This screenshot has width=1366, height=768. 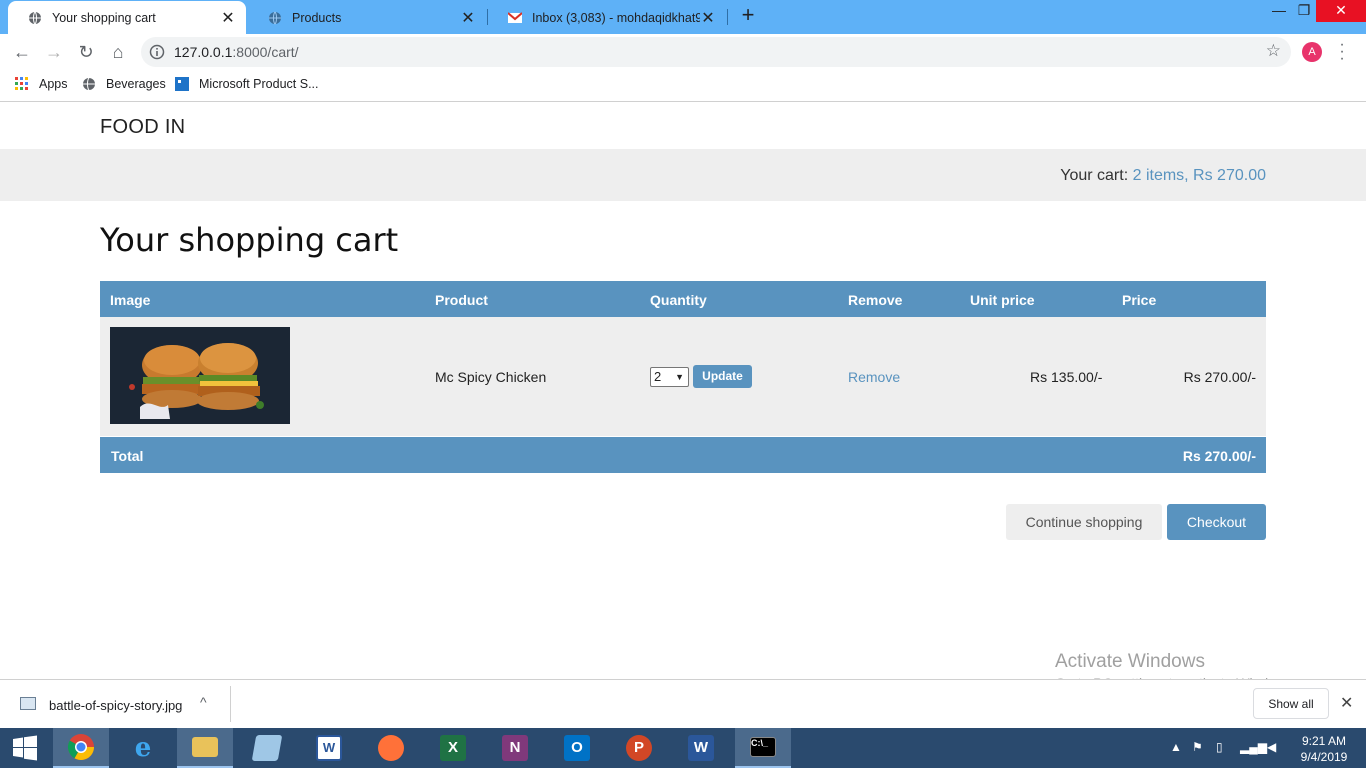 What do you see at coordinates (683, 703) in the screenshot?
I see `download-shelf: battle-of-spicy-story.jpg ^ Show all ✕` at bounding box center [683, 703].